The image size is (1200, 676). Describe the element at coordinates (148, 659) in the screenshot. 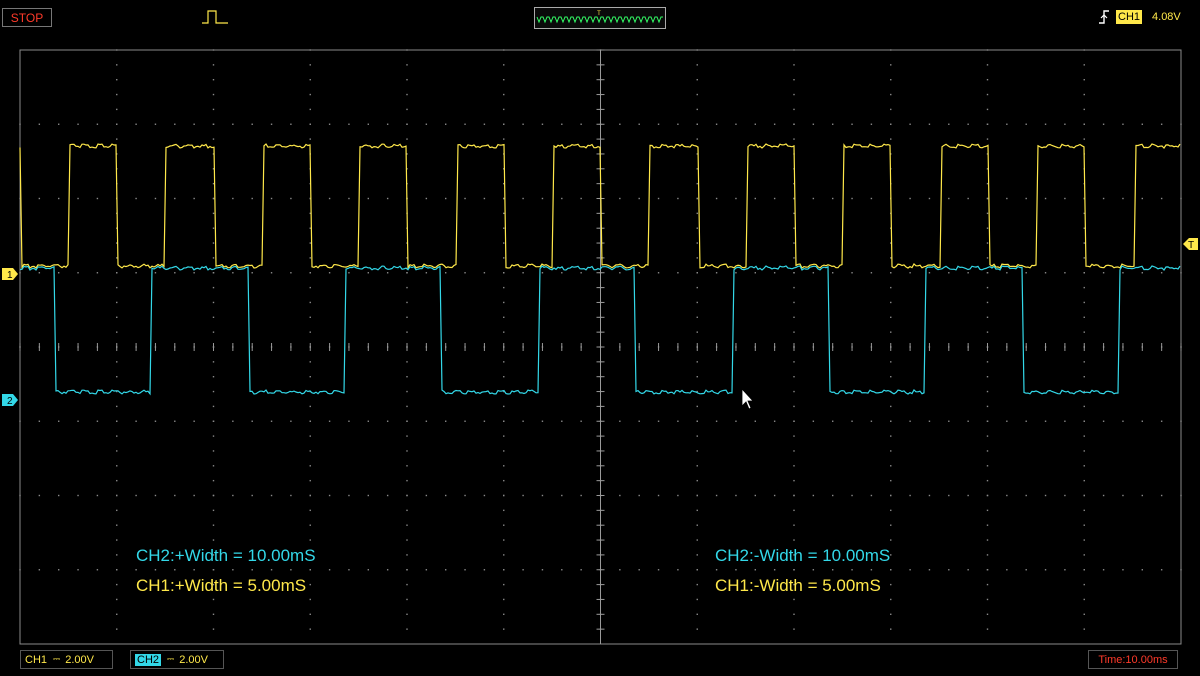

I see `ch2-label: CH2` at that location.